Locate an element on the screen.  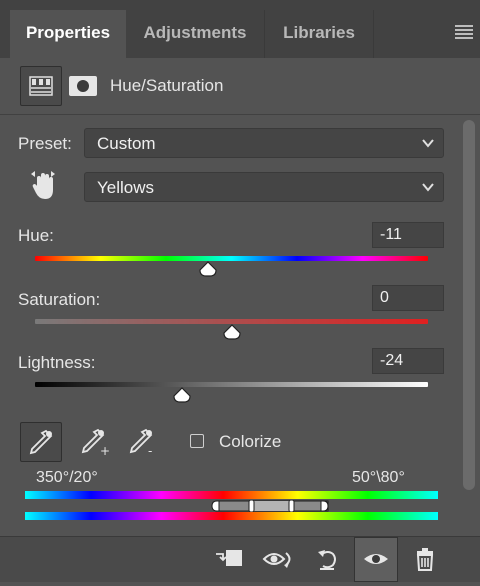
delete-adjustment-icon is located at coordinates (426, 559).